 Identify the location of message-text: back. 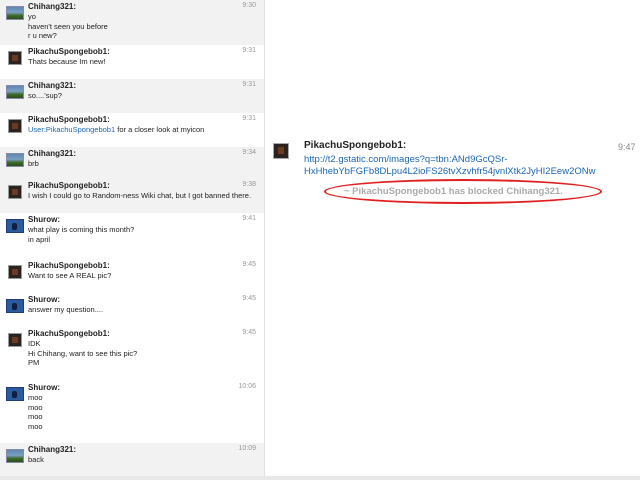
(36, 460).